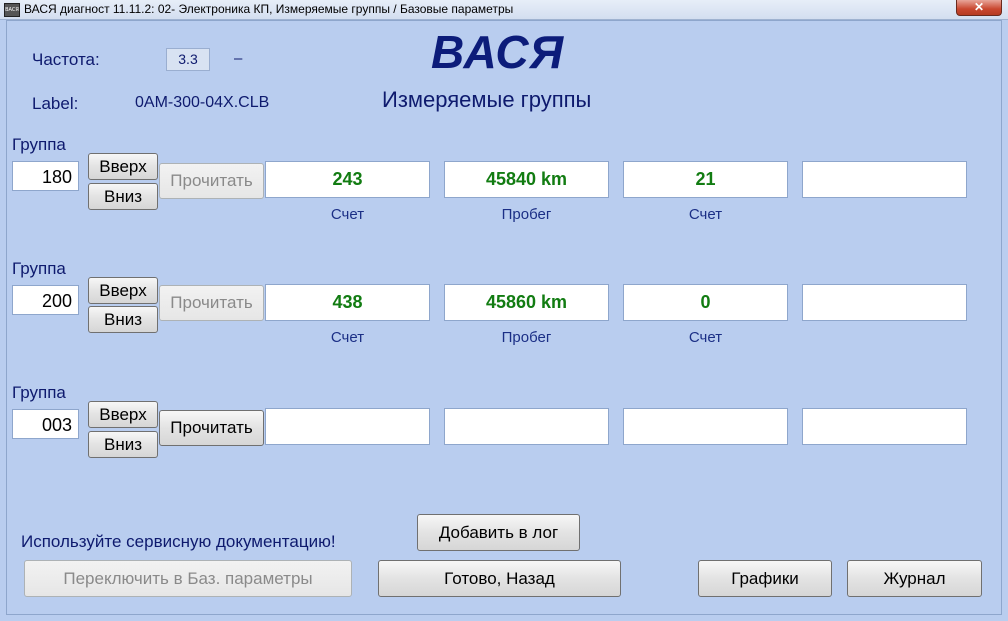 Image resolution: width=1008 pixels, height=621 pixels. What do you see at coordinates (188, 578) in the screenshot?
I see `switch-basic-params-button: Переключить в Баз. параметры` at bounding box center [188, 578].